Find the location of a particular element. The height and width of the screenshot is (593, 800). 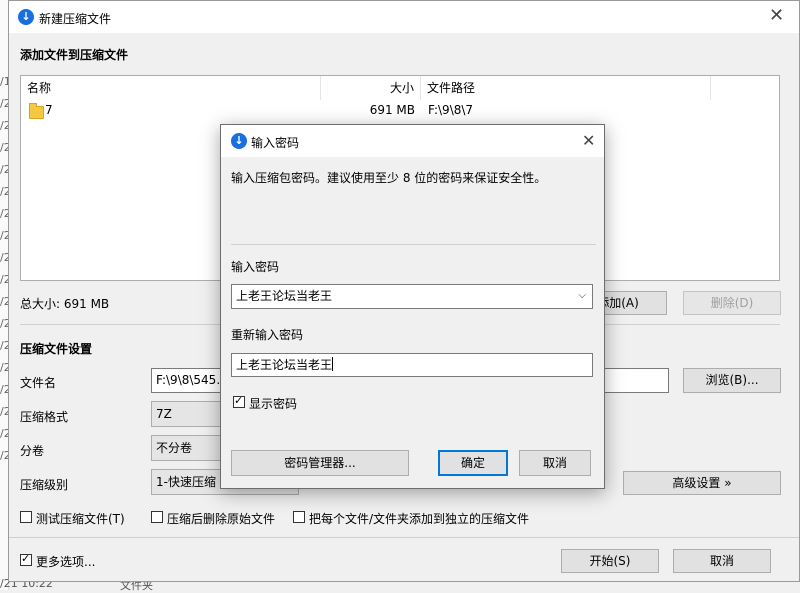

dialog-description: 输入压缩包密码。建议使用至少 8 位的密码来保证安全性。 is located at coordinates (389, 178).